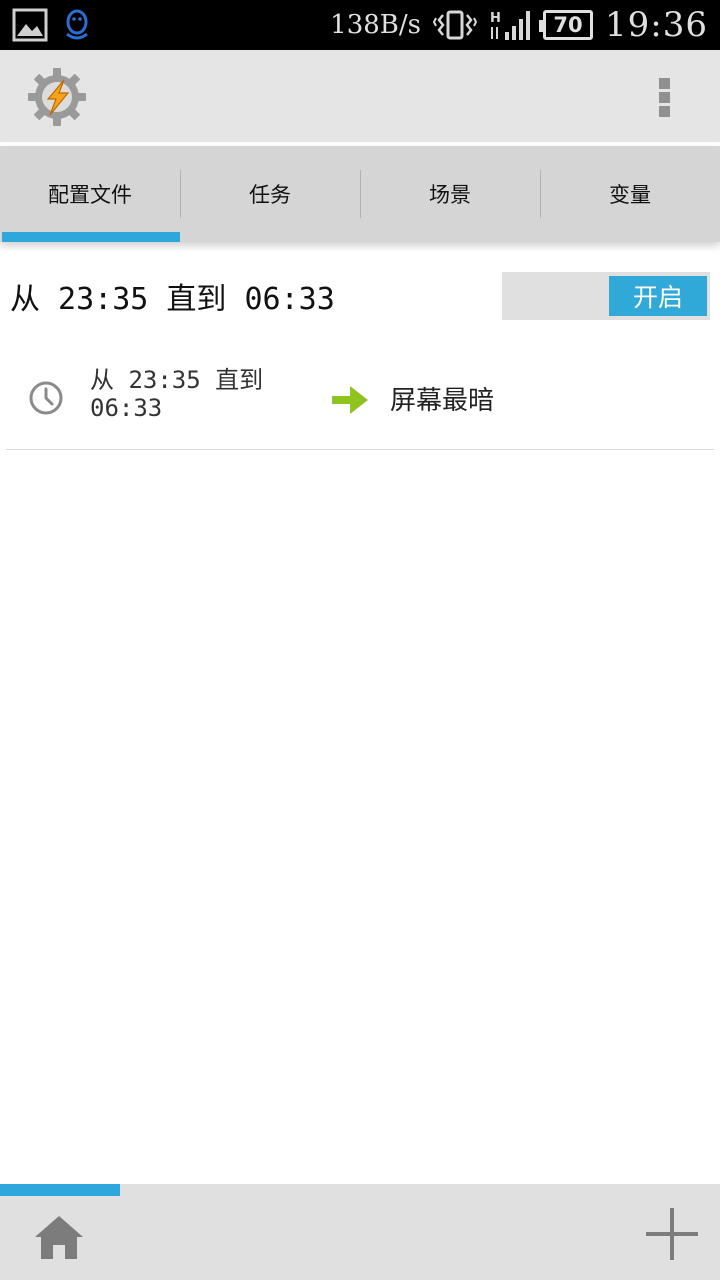 This screenshot has height=1280, width=720. Describe the element at coordinates (172, 296) in the screenshot. I see `profile-title: 从 23:35 直到 06:33` at that location.